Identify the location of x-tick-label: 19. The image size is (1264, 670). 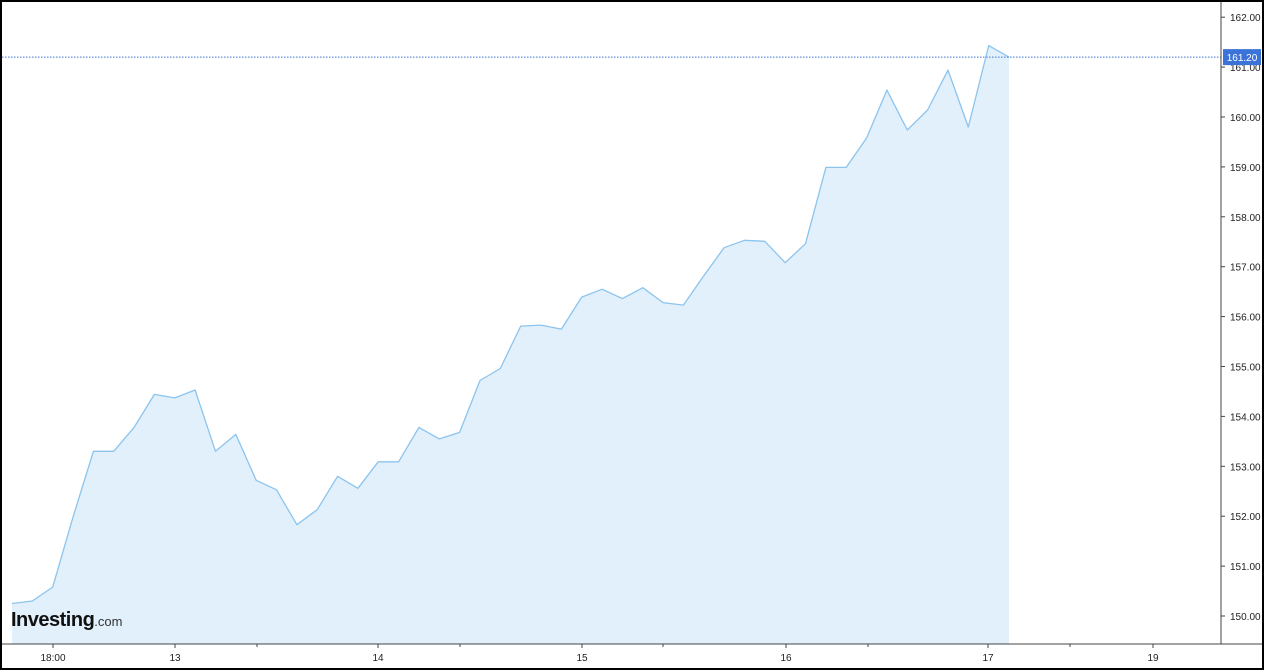
(1153, 658).